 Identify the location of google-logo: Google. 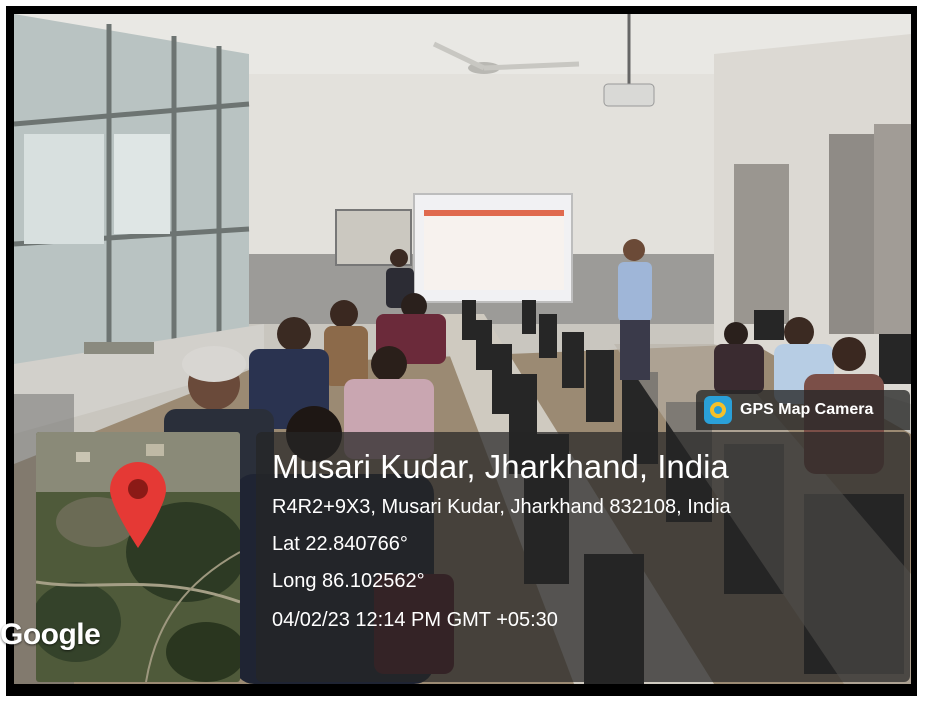
(50, 634).